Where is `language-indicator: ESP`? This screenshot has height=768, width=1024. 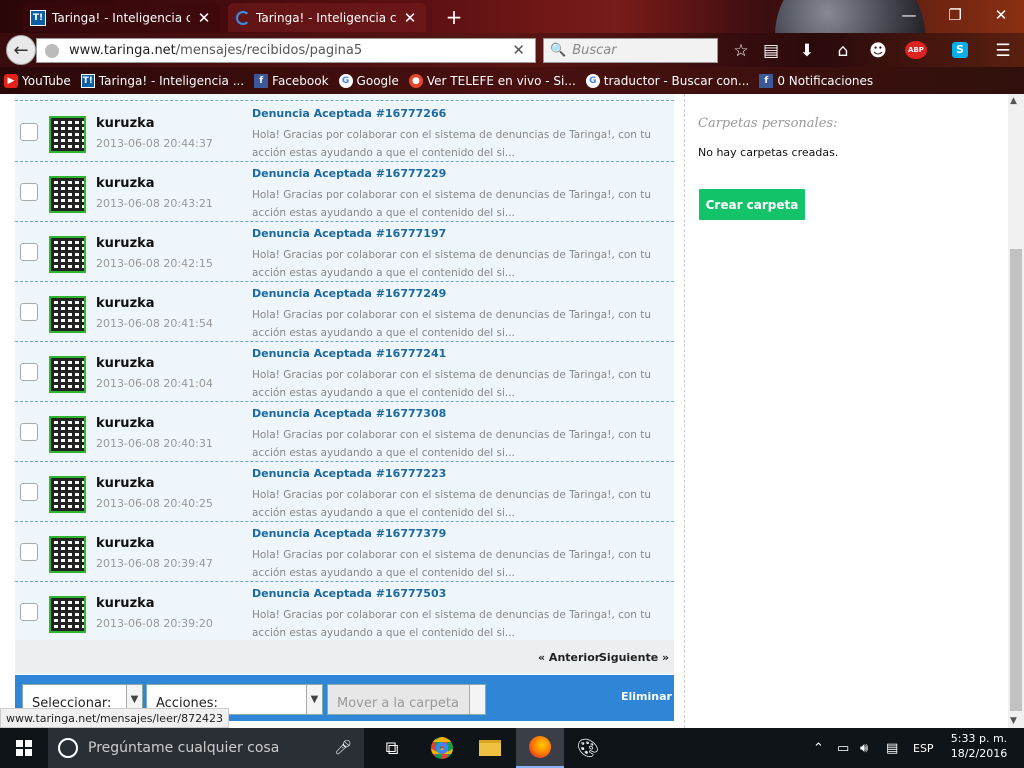 language-indicator: ESP is located at coordinates (923, 748).